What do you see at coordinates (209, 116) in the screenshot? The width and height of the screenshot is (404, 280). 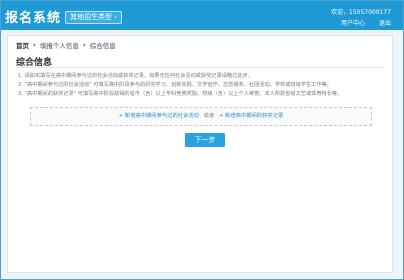 I see `or-text: 或者` at bounding box center [209, 116].